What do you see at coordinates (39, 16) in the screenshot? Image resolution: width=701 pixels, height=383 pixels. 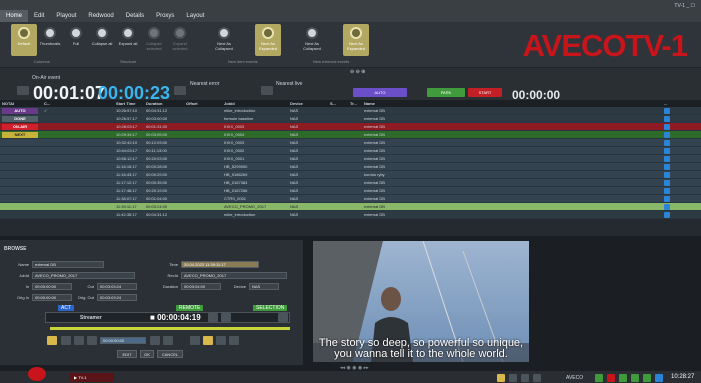 I see `menu-edit: Edit` at bounding box center [39, 16].